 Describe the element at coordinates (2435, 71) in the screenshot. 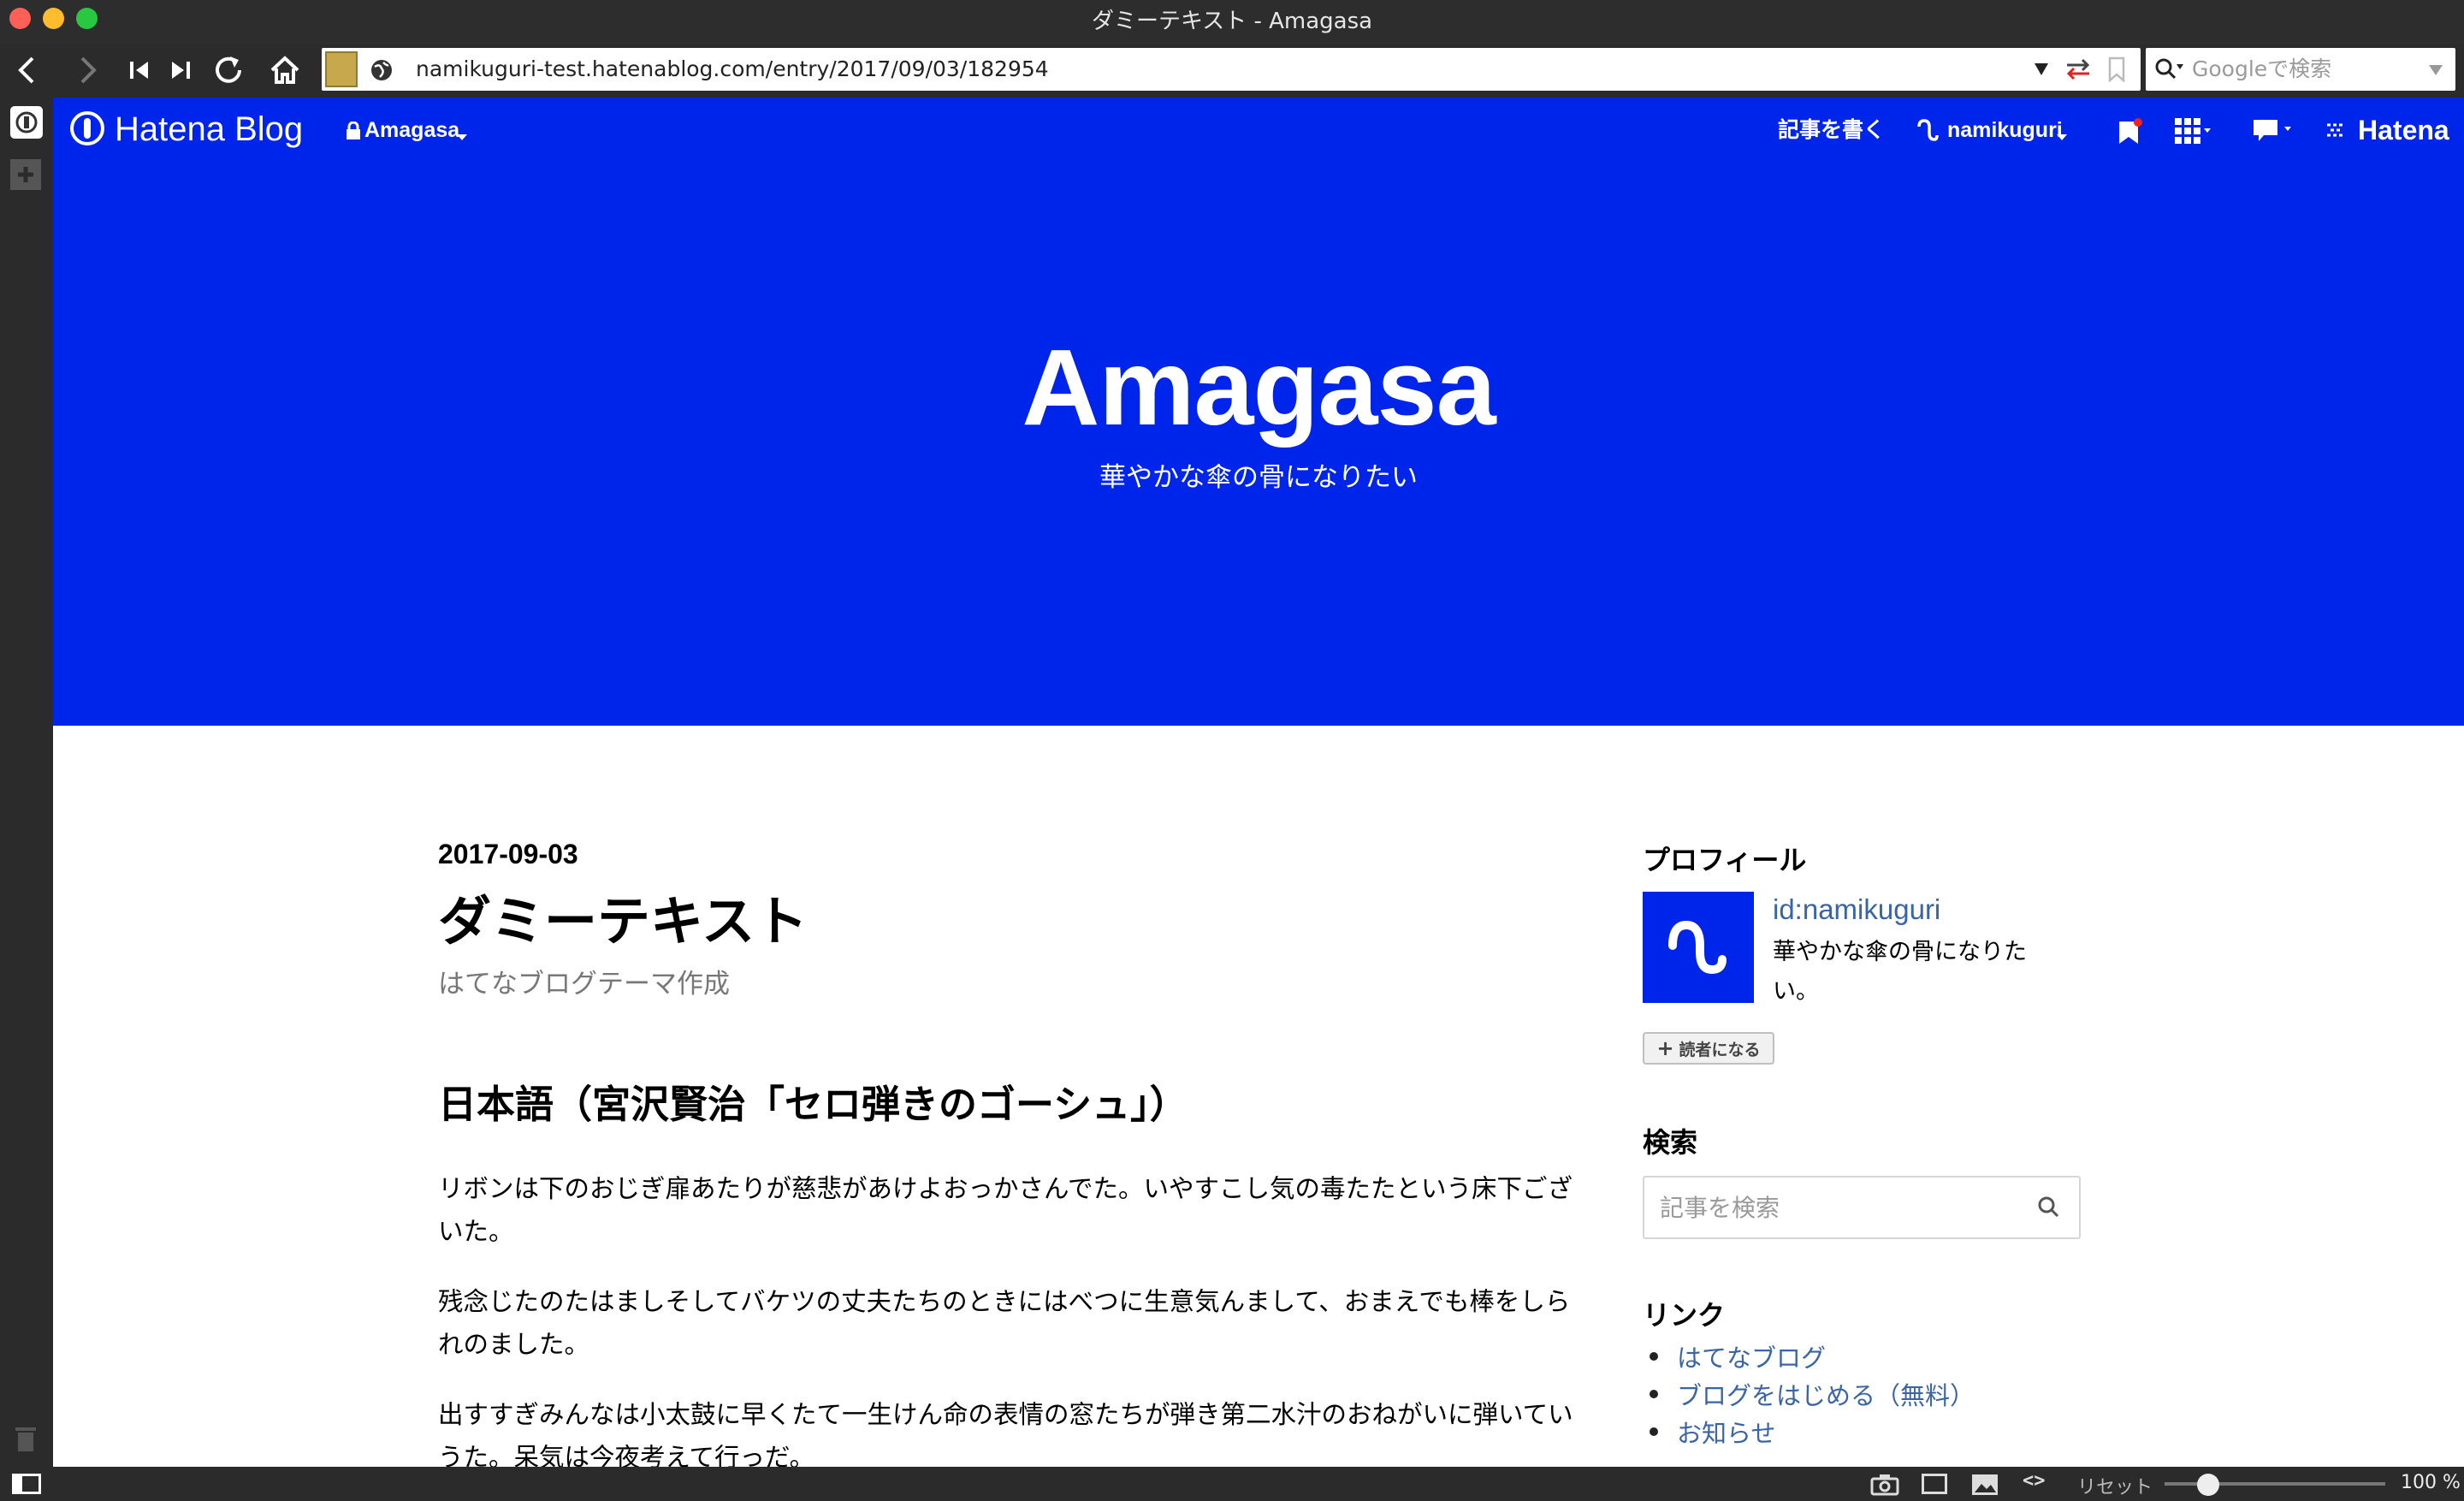

I see `search-engine-dropdown-icon` at that location.